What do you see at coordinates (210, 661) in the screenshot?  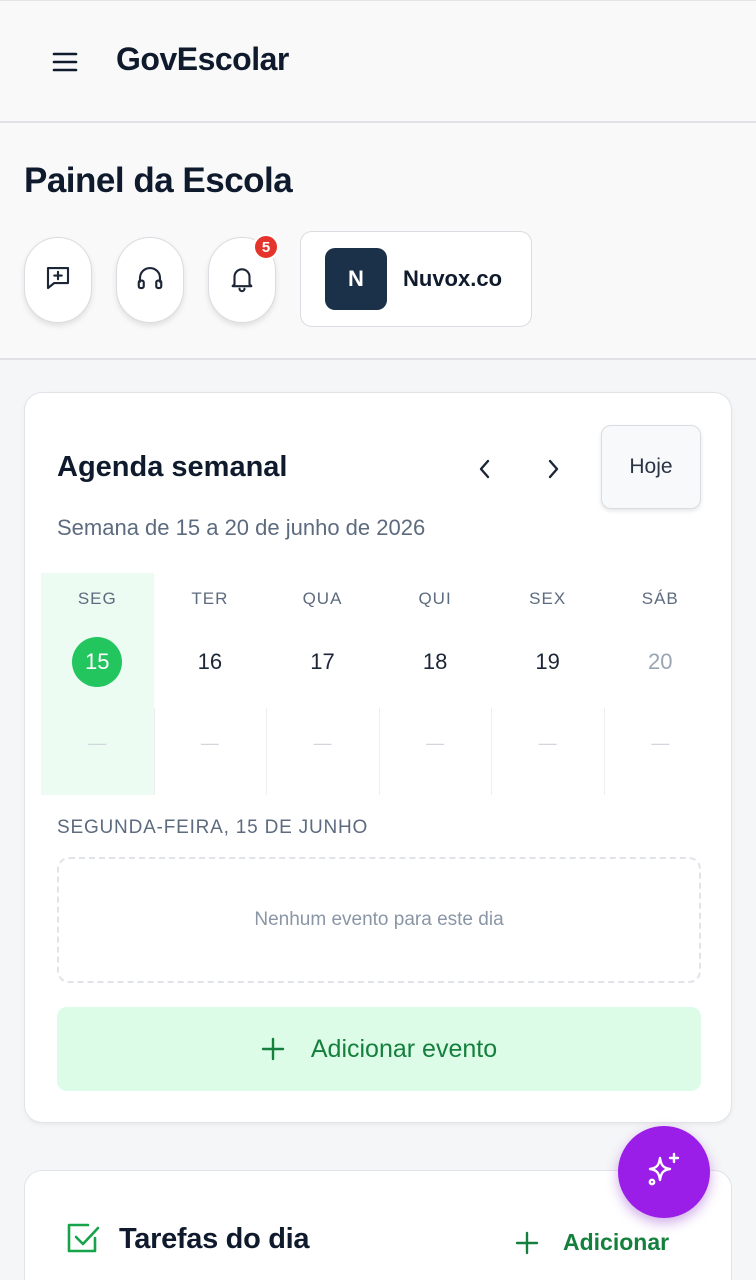 I see `day-number: 16` at bounding box center [210, 661].